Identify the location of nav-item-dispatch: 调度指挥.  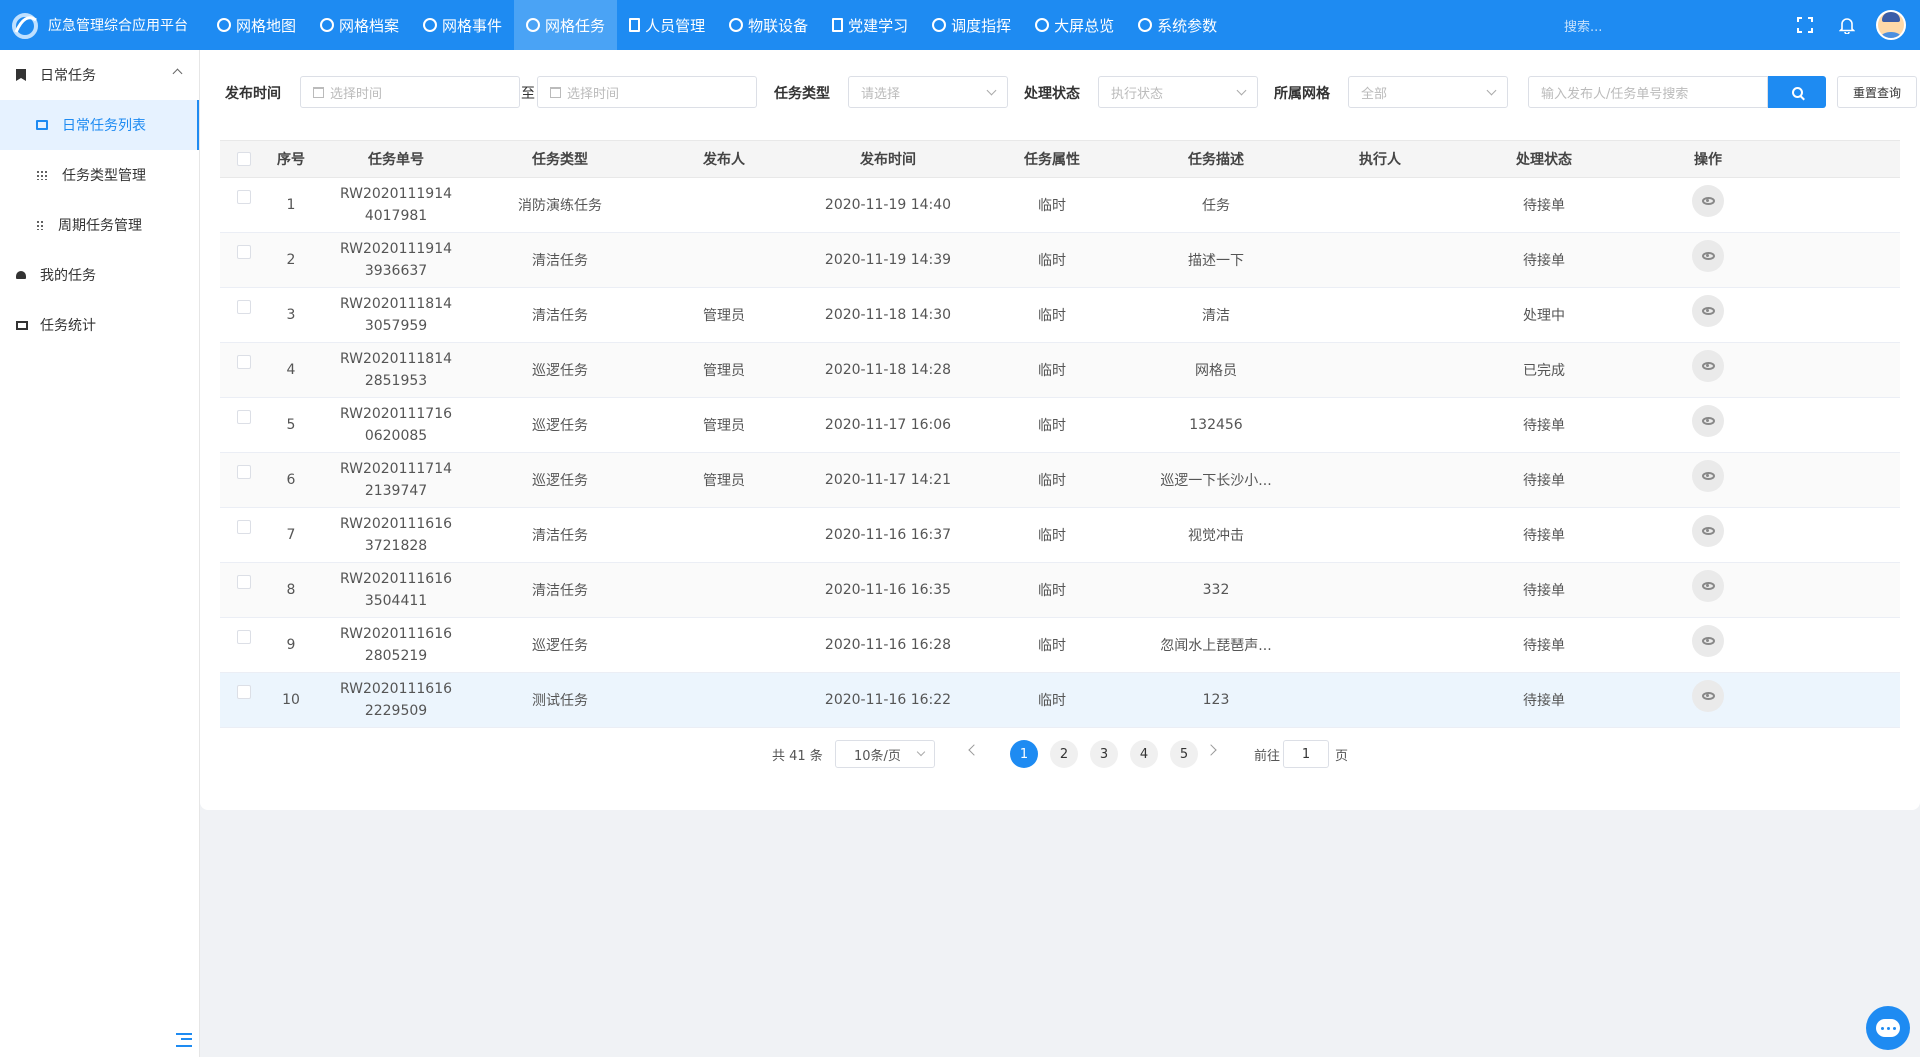
(971, 25).